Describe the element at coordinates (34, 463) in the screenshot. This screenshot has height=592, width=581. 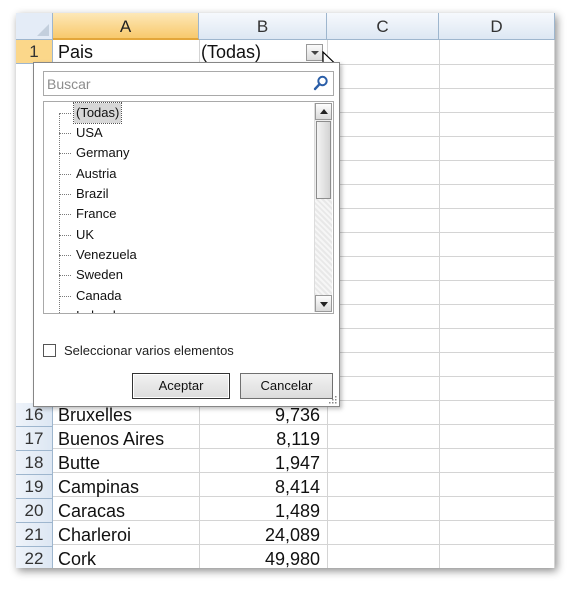
I see `row-header-18: 18` at that location.